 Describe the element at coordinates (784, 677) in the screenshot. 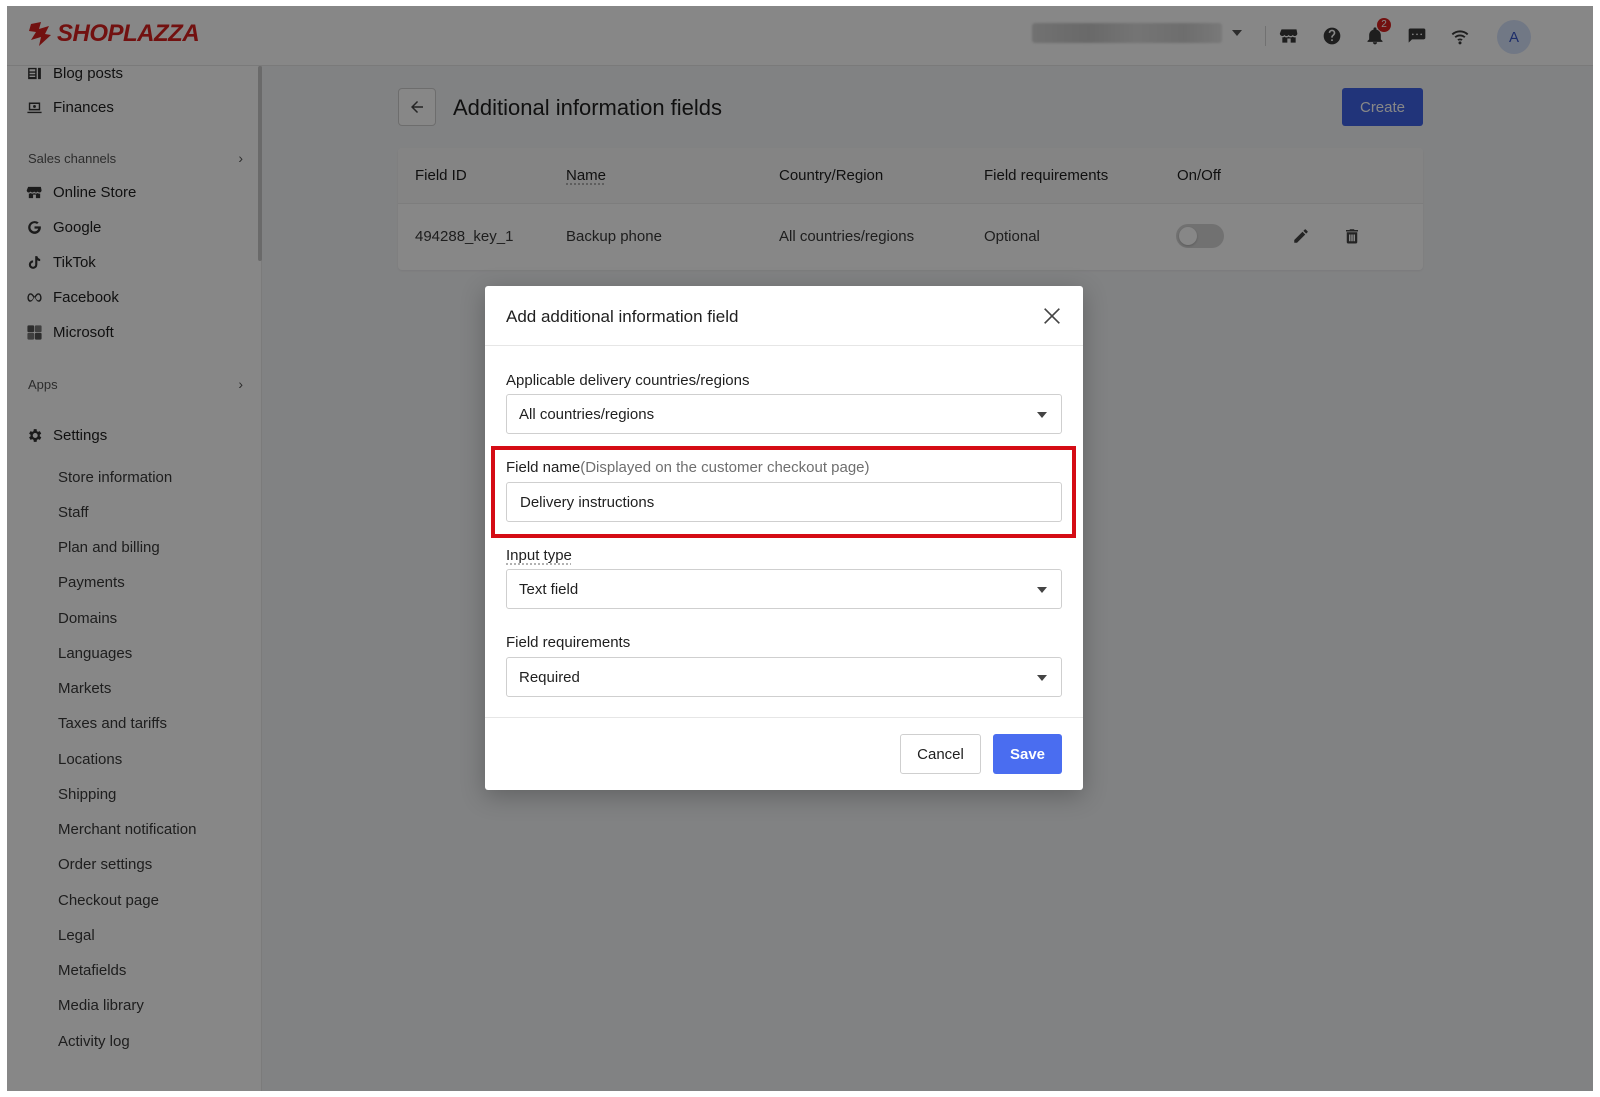

I see `requirements-select: Required` at that location.